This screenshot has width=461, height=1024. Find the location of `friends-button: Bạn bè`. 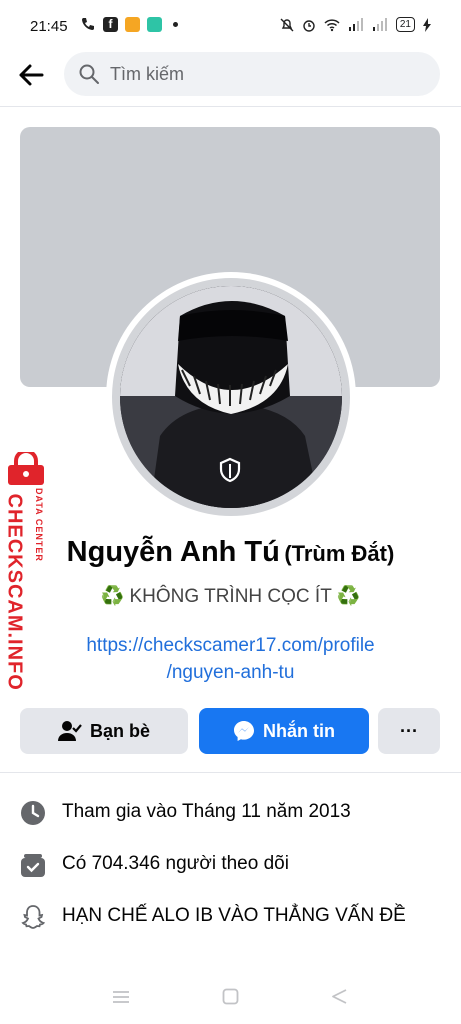

friends-button: Bạn bè is located at coordinates (104, 731).